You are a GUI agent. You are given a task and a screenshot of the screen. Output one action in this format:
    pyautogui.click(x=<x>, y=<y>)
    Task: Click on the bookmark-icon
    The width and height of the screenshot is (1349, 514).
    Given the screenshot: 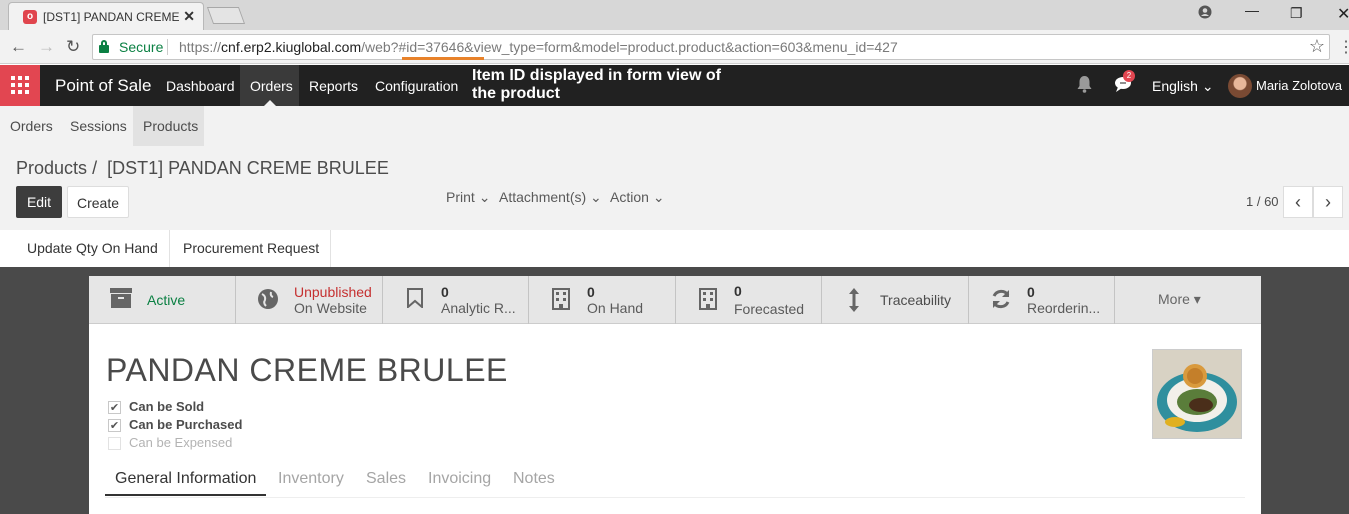 What is the action you would take?
    pyautogui.click(x=415, y=300)
    